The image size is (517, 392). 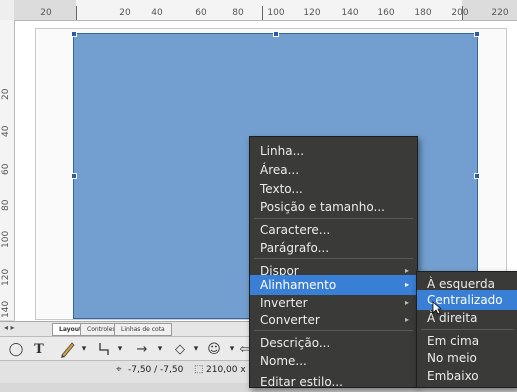 I want to click on position-icon: ⌖, so click(x=119, y=369).